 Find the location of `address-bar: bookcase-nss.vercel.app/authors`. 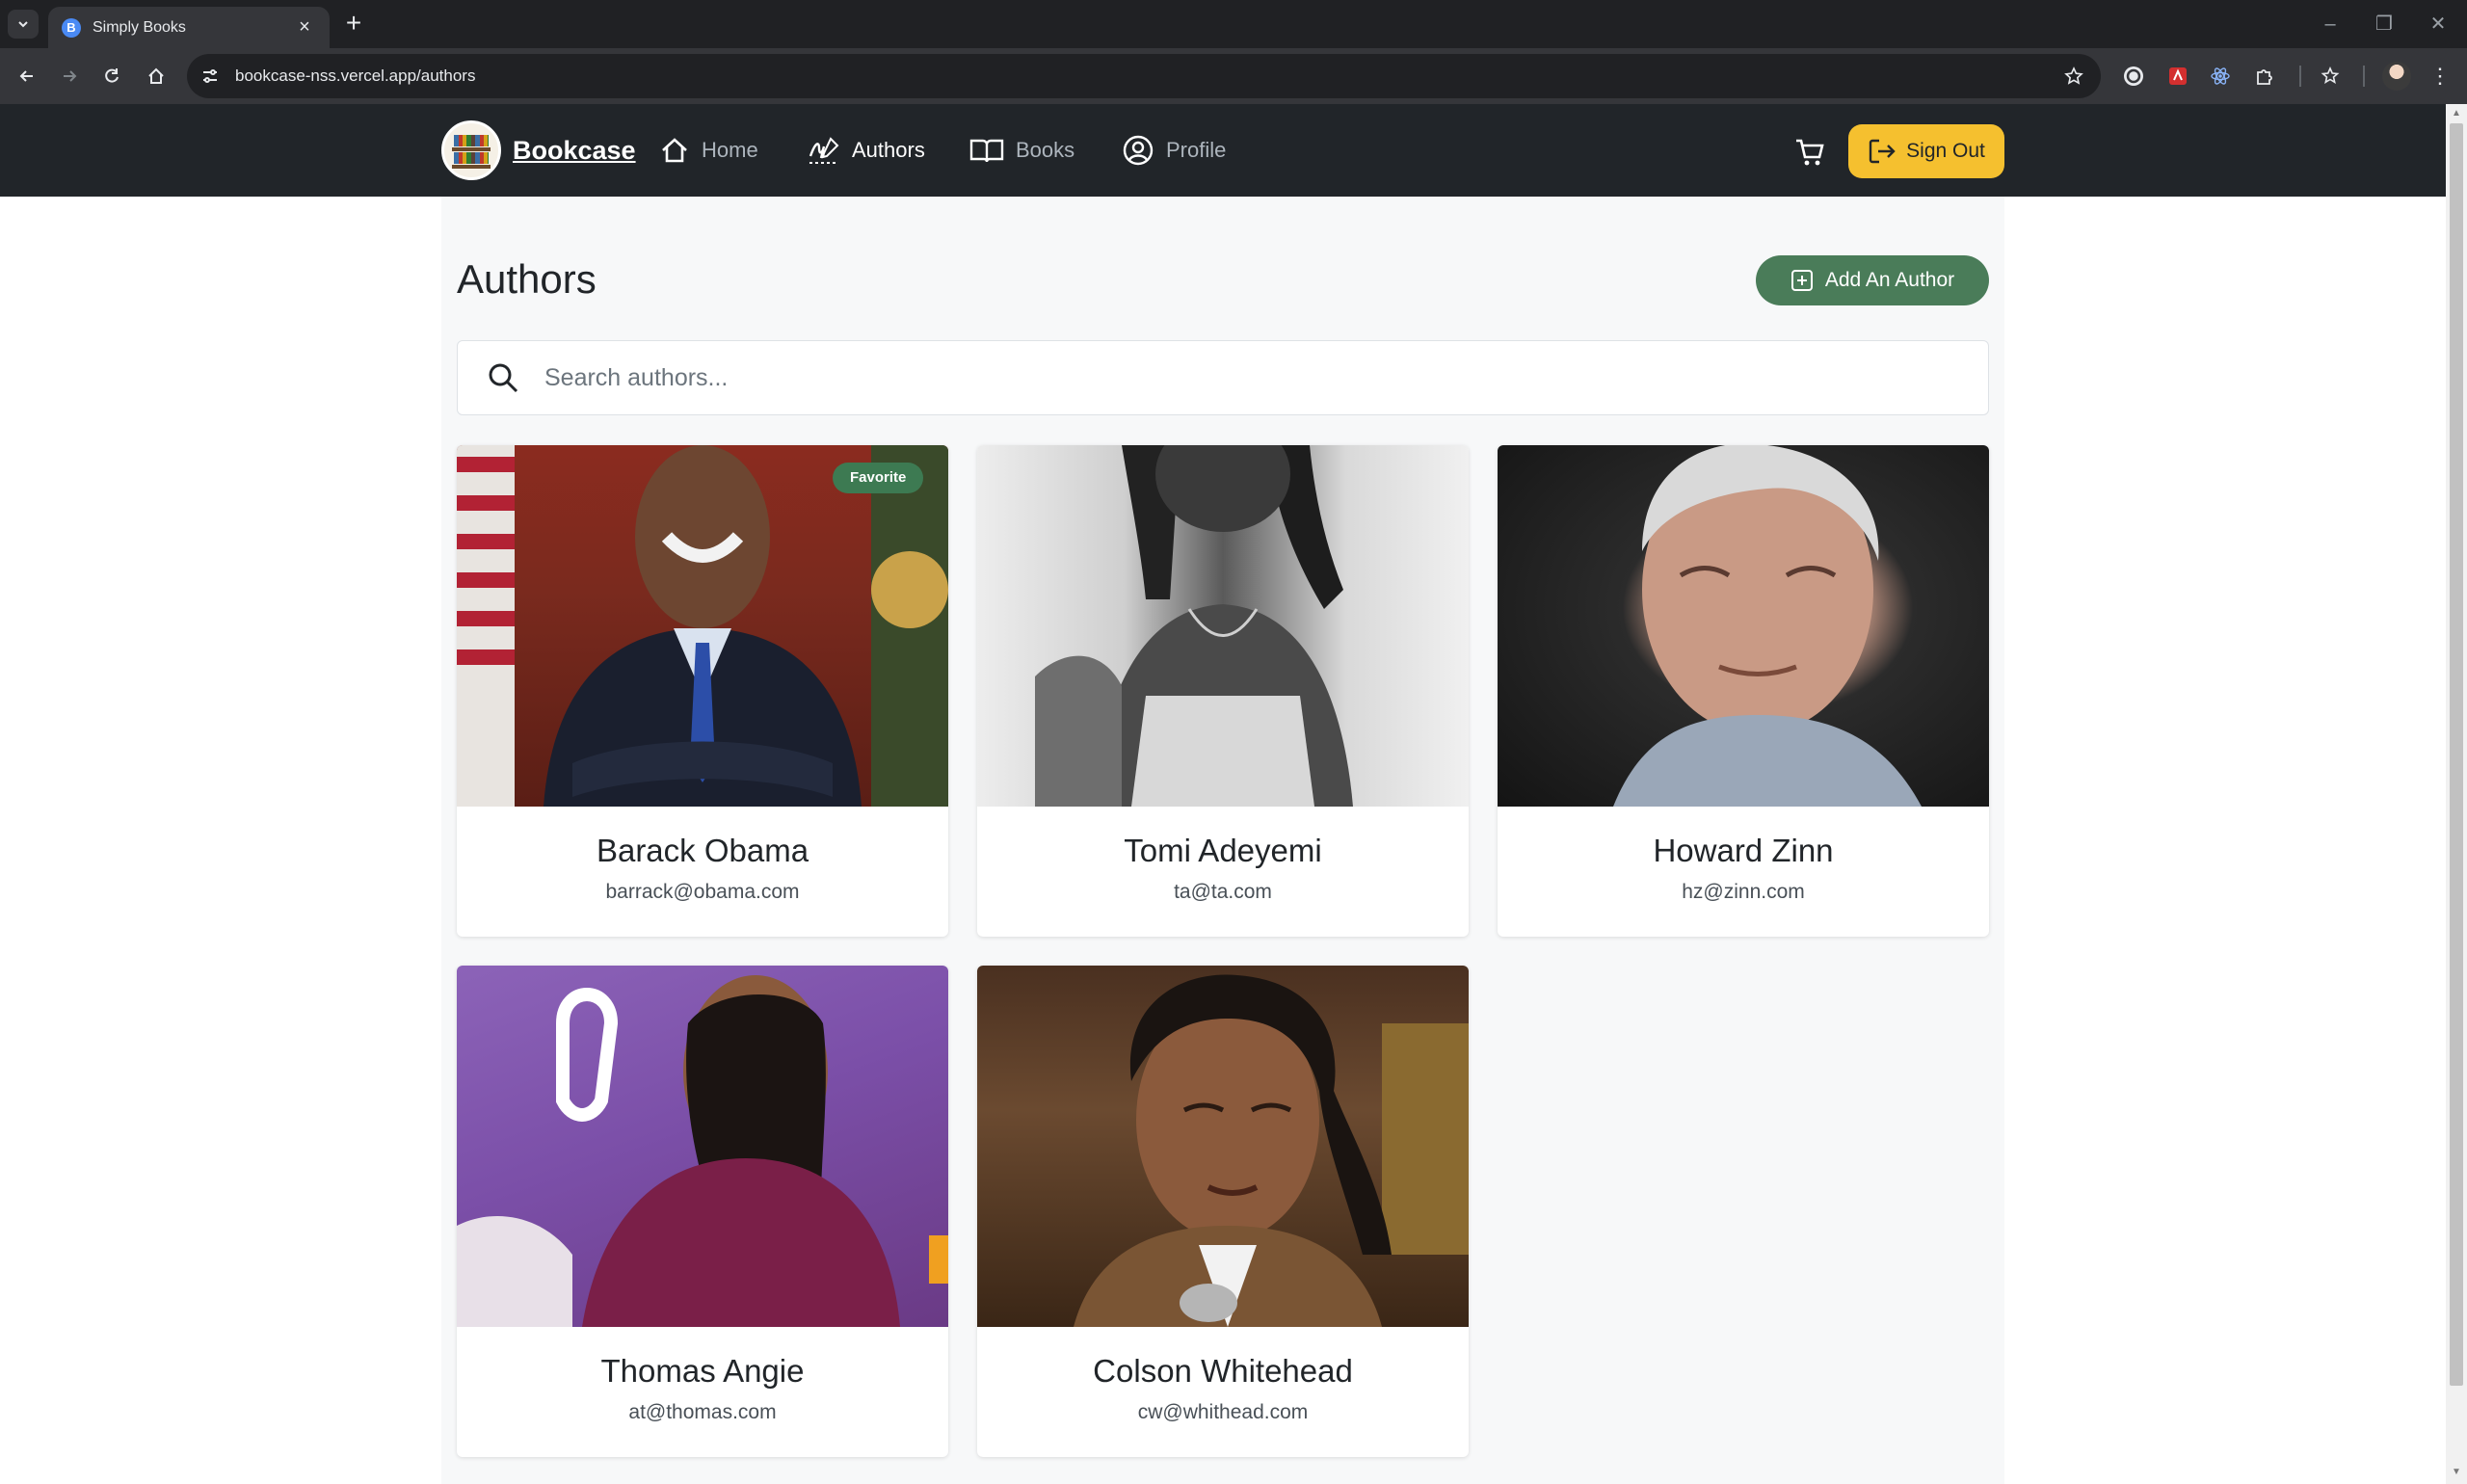

address-bar: bookcase-nss.vercel.app/authors is located at coordinates (1144, 76).